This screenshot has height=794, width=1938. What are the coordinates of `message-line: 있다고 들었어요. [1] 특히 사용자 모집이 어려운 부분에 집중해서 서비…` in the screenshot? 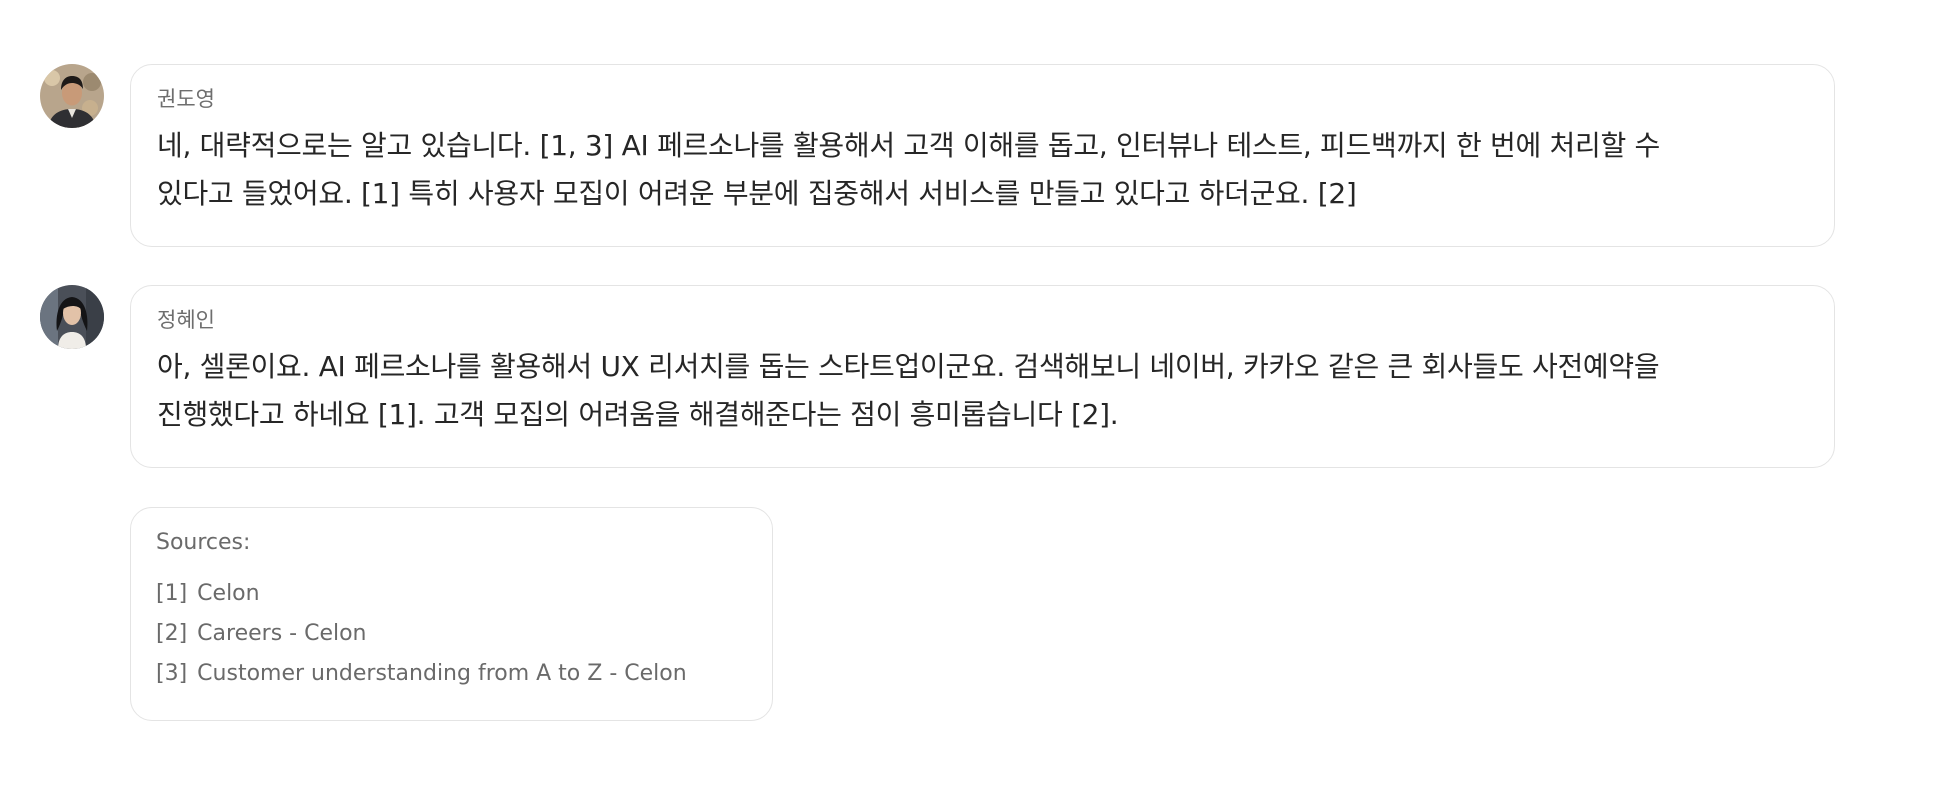 It's located at (757, 193).